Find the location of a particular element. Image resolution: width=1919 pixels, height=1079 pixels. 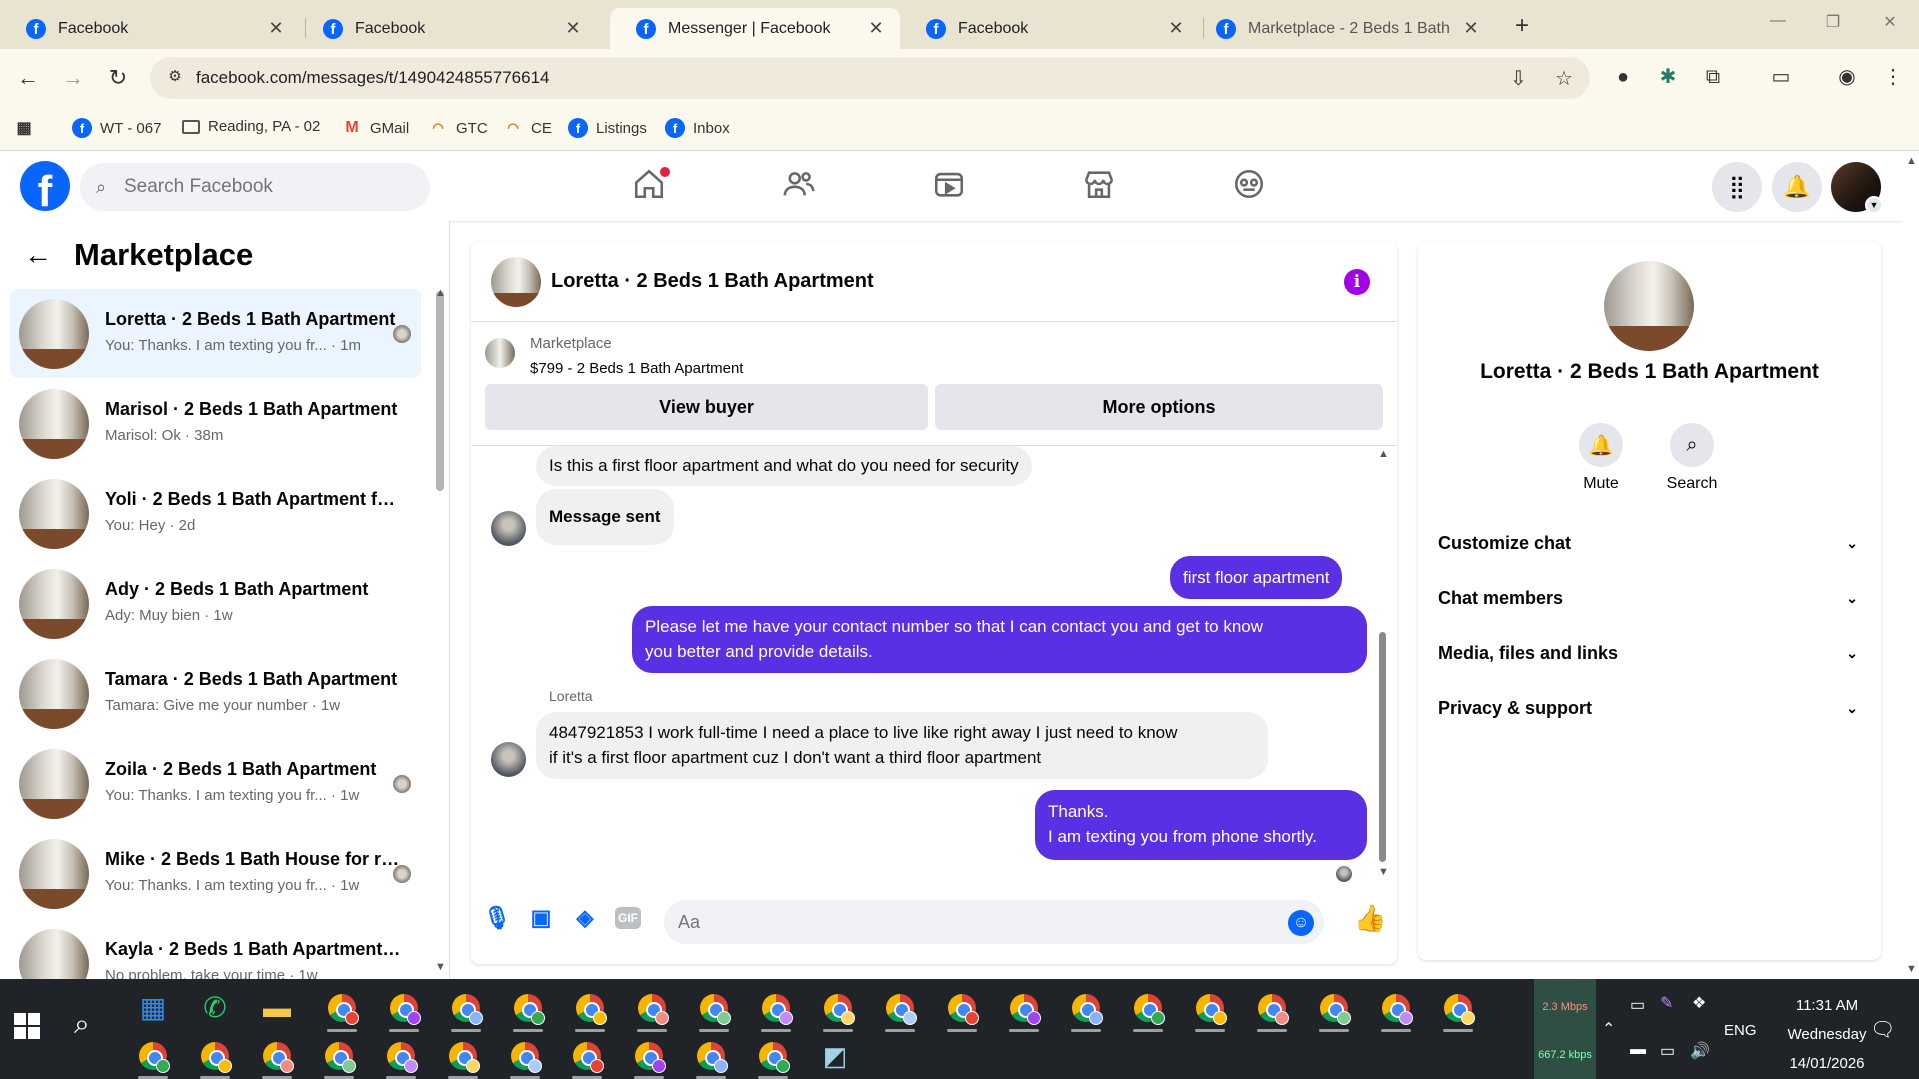

message-input: ☺ is located at coordinates (994, 922).